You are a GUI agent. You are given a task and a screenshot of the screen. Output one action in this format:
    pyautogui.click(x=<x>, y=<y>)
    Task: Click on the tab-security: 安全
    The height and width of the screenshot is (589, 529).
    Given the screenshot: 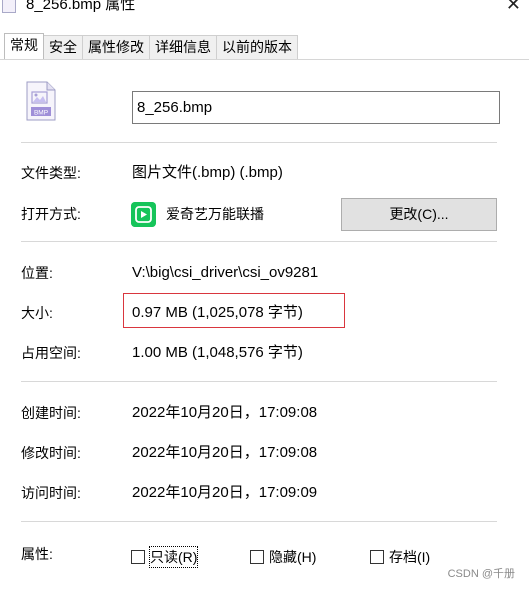 What is the action you would take?
    pyautogui.click(x=63, y=47)
    